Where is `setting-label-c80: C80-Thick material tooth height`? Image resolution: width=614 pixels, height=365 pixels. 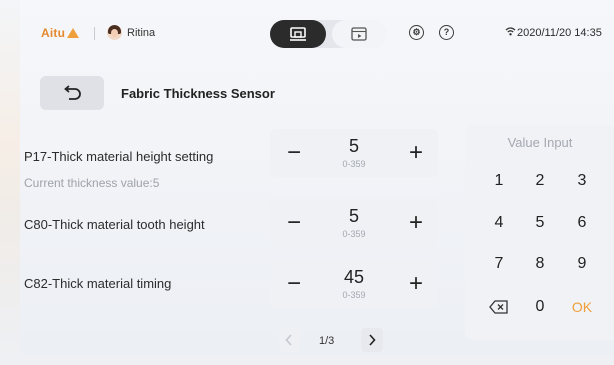
setting-label-c80: C80-Thick material tooth height is located at coordinates (114, 224).